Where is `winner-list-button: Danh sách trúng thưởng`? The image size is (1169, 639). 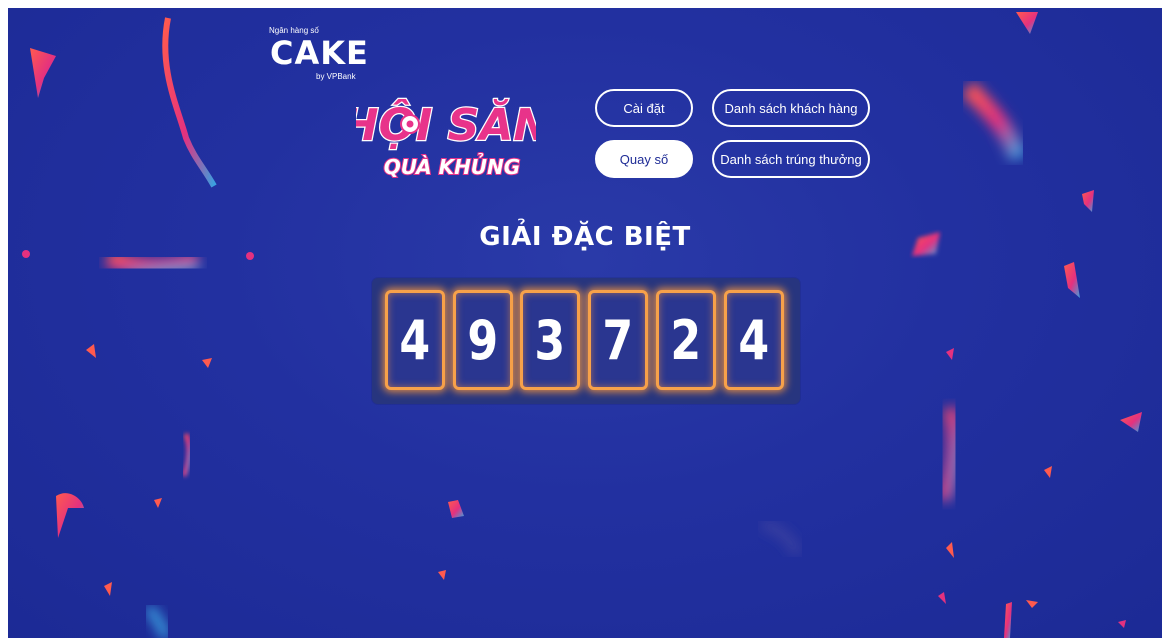
winner-list-button: Danh sách trúng thưởng is located at coordinates (791, 159).